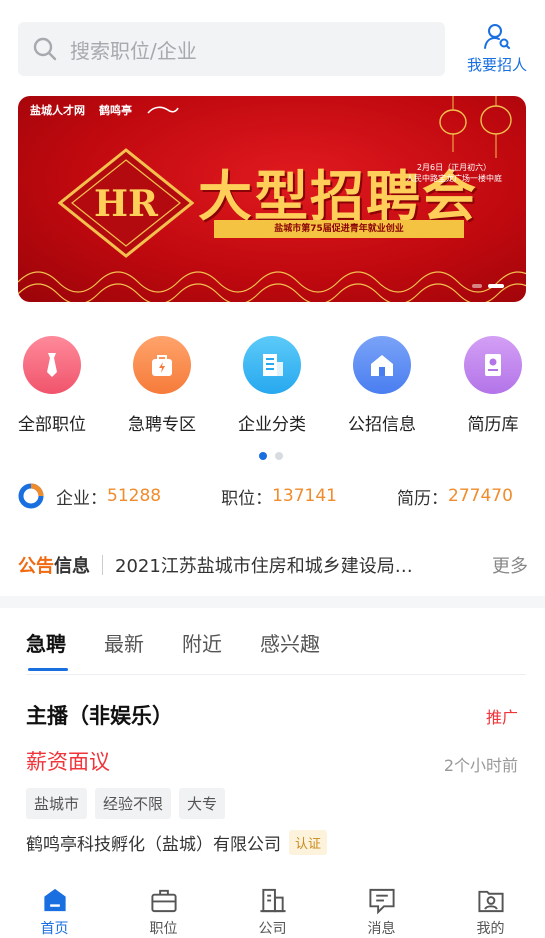 This screenshot has height=938, width=545. What do you see at coordinates (490, 901) in the screenshot?
I see `profile-icon` at bounding box center [490, 901].